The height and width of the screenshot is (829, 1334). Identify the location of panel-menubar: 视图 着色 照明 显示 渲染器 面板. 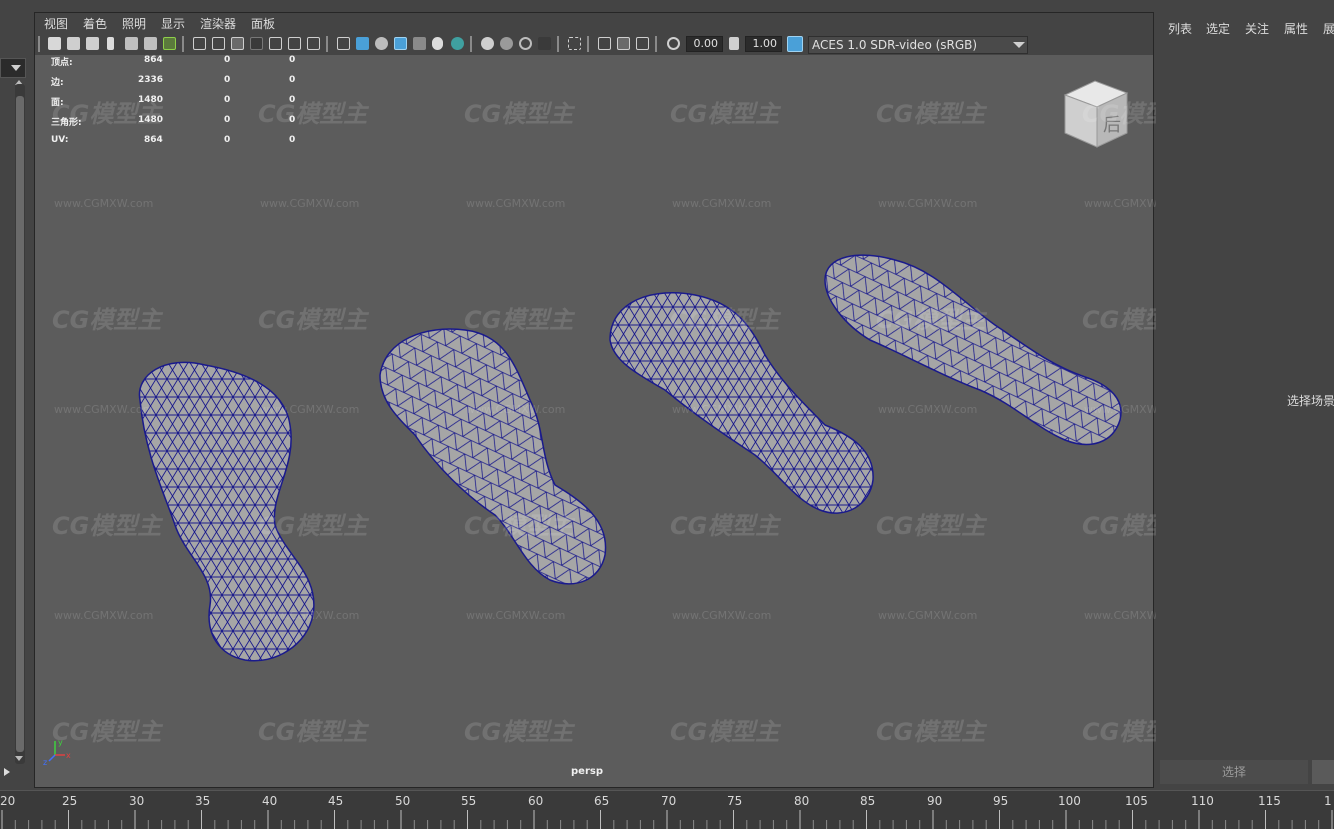
(594, 23).